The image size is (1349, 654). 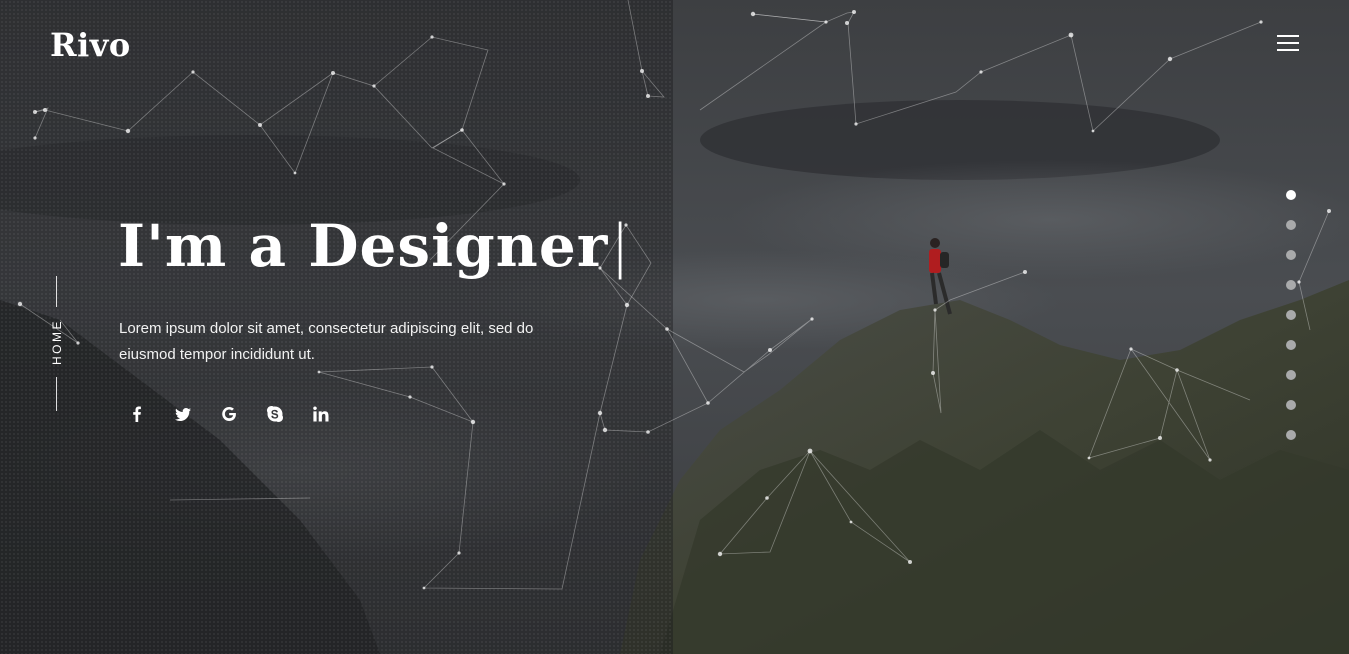 I want to click on typing-cursor: |, so click(x=620, y=246).